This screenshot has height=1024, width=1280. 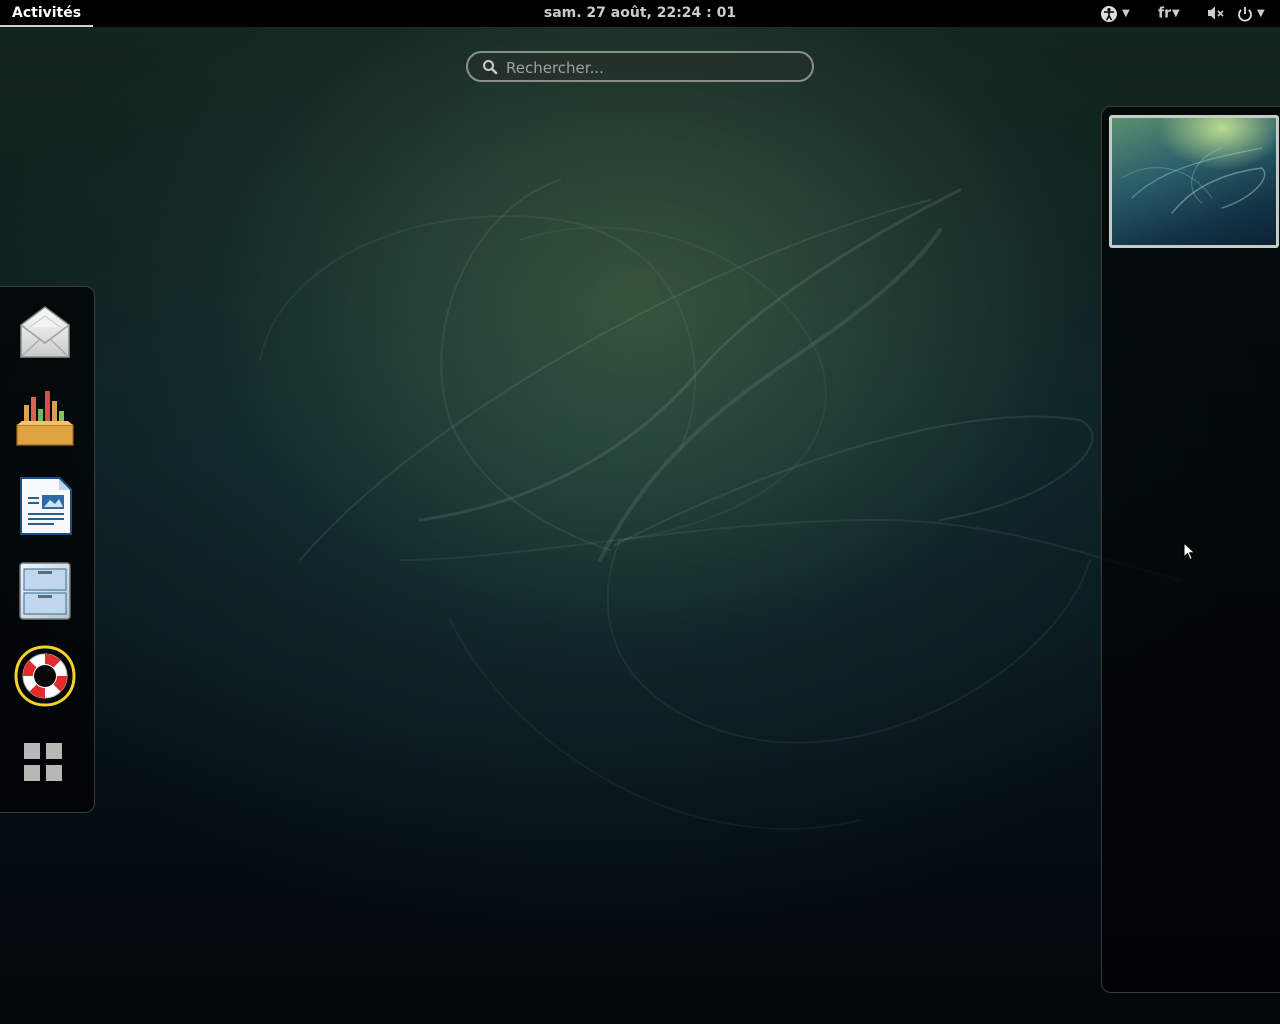 I want to click on workspace-thumbnail, so click(x=1194, y=181).